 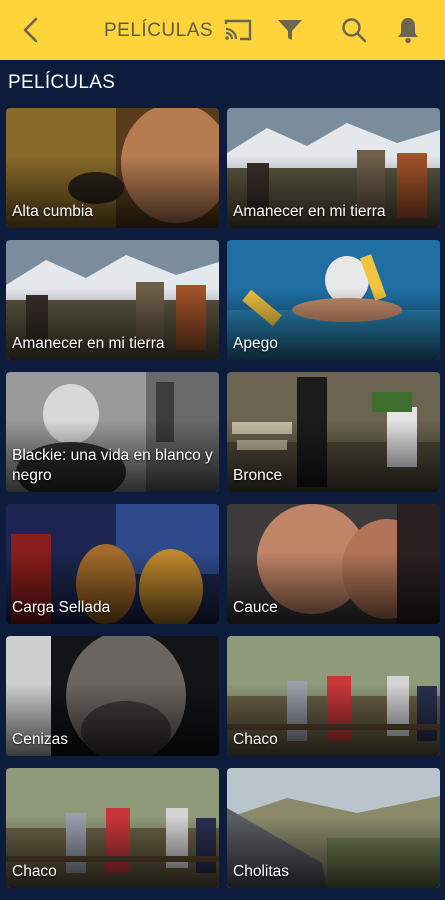 What do you see at coordinates (61, 607) in the screenshot?
I see `movie-title: Carga Sellada` at bounding box center [61, 607].